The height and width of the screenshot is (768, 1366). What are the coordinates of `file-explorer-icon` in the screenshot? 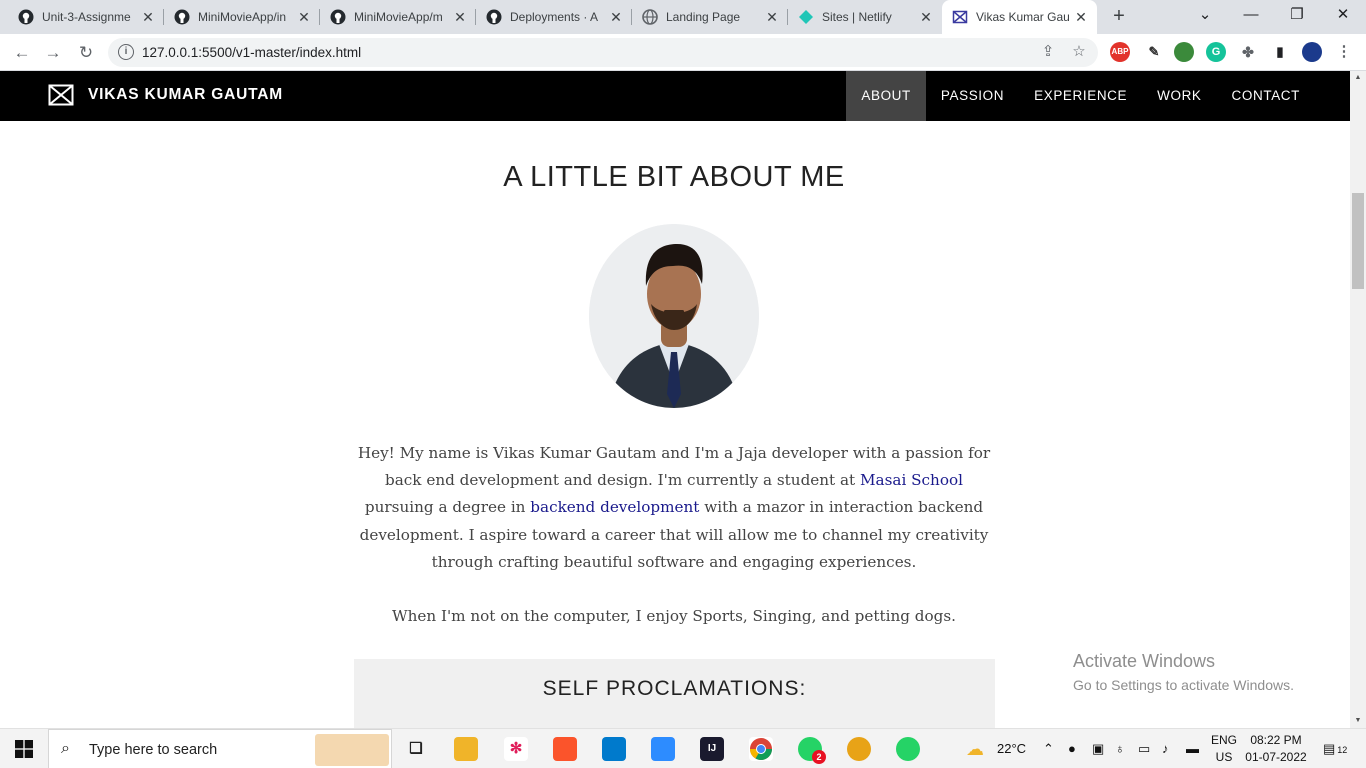 It's located at (466, 749).